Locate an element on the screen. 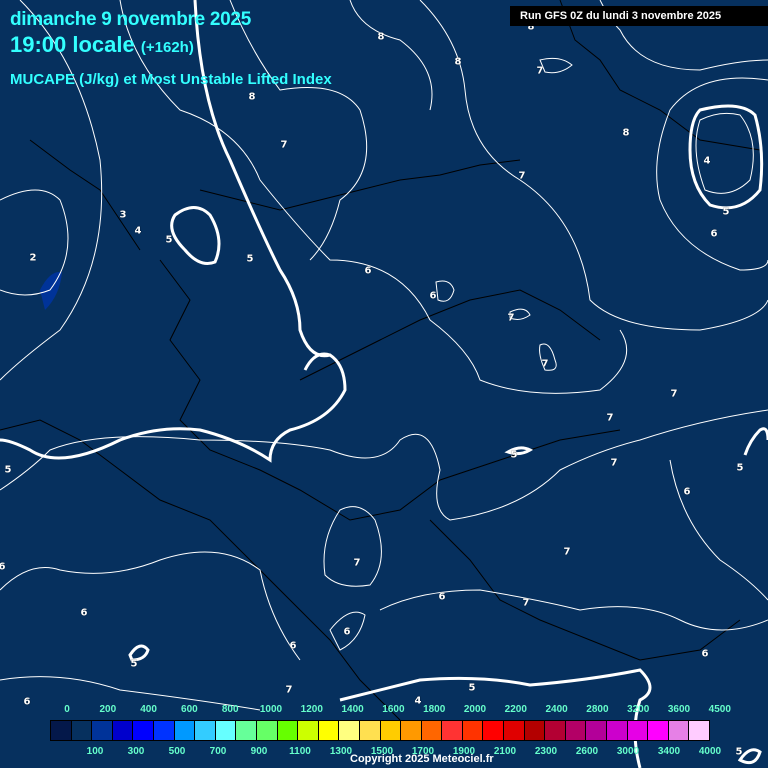  legend-bottom-label: 900 is located at coordinates (259, 751).